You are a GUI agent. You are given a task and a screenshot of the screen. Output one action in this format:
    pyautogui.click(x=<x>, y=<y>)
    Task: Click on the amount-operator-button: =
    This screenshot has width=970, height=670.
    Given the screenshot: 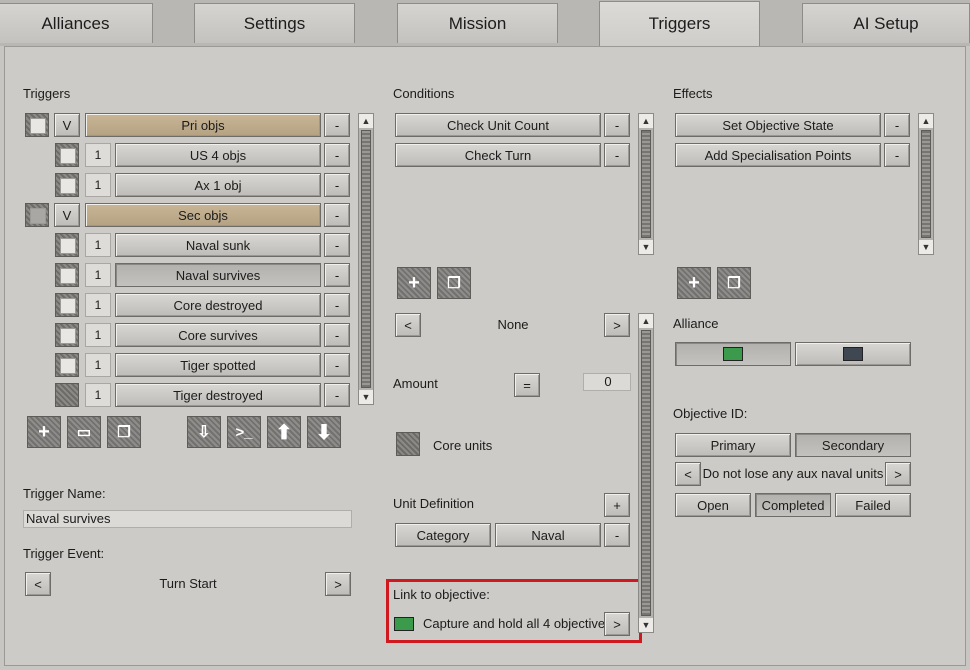 What is the action you would take?
    pyautogui.click(x=527, y=385)
    